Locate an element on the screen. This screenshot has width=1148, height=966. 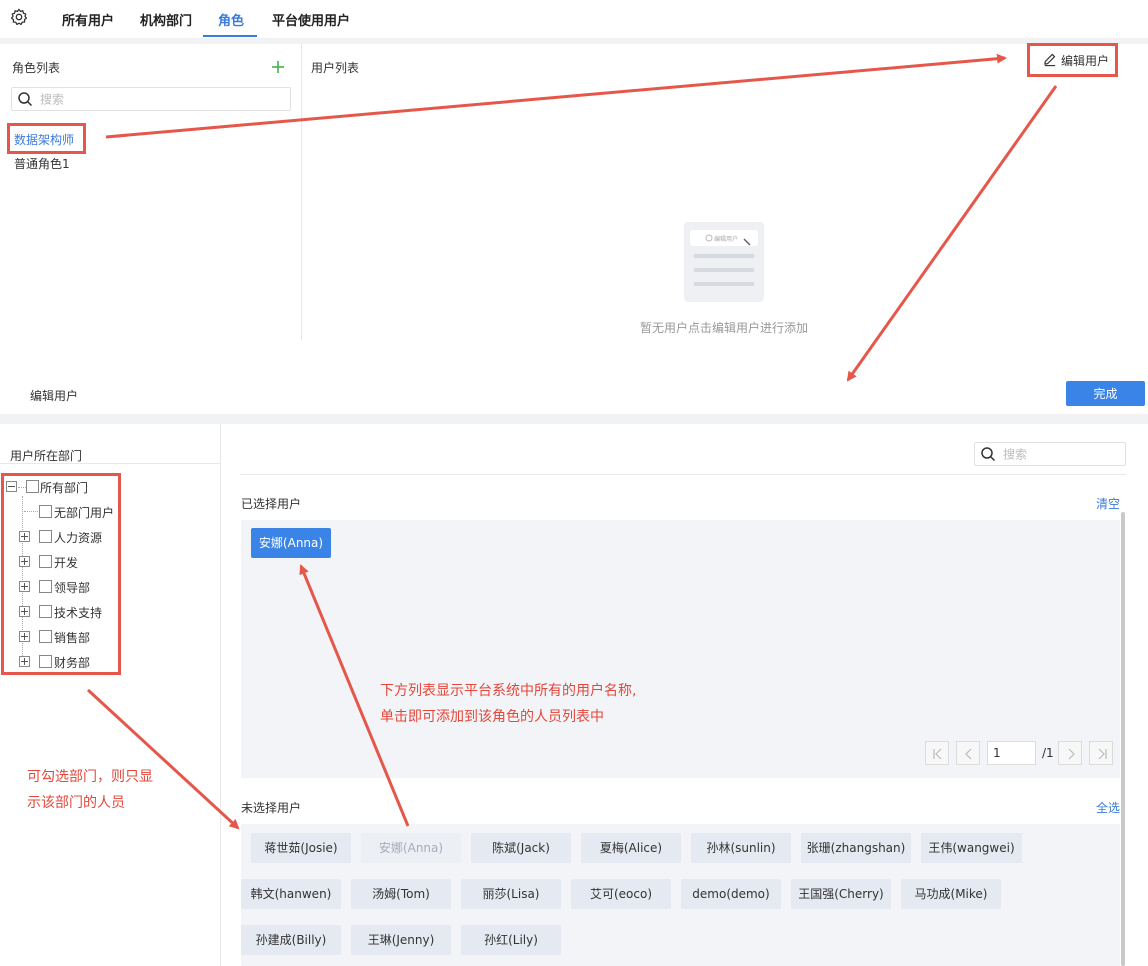
first-page-button is located at coordinates (937, 753).